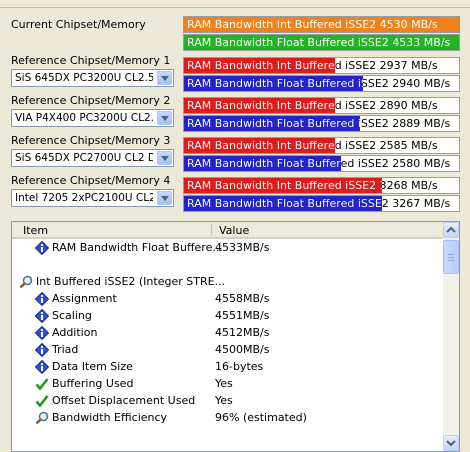 The image size is (470, 452). I want to click on row-item-name: Bandwidth Efficiency, so click(110, 417).